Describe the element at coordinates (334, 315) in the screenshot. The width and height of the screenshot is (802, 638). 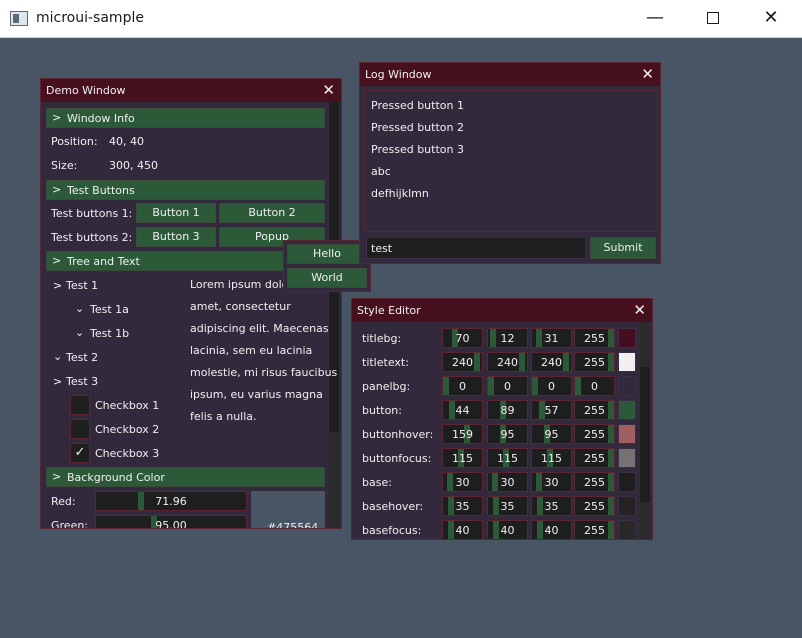
I see `demo-scrollbar` at that location.